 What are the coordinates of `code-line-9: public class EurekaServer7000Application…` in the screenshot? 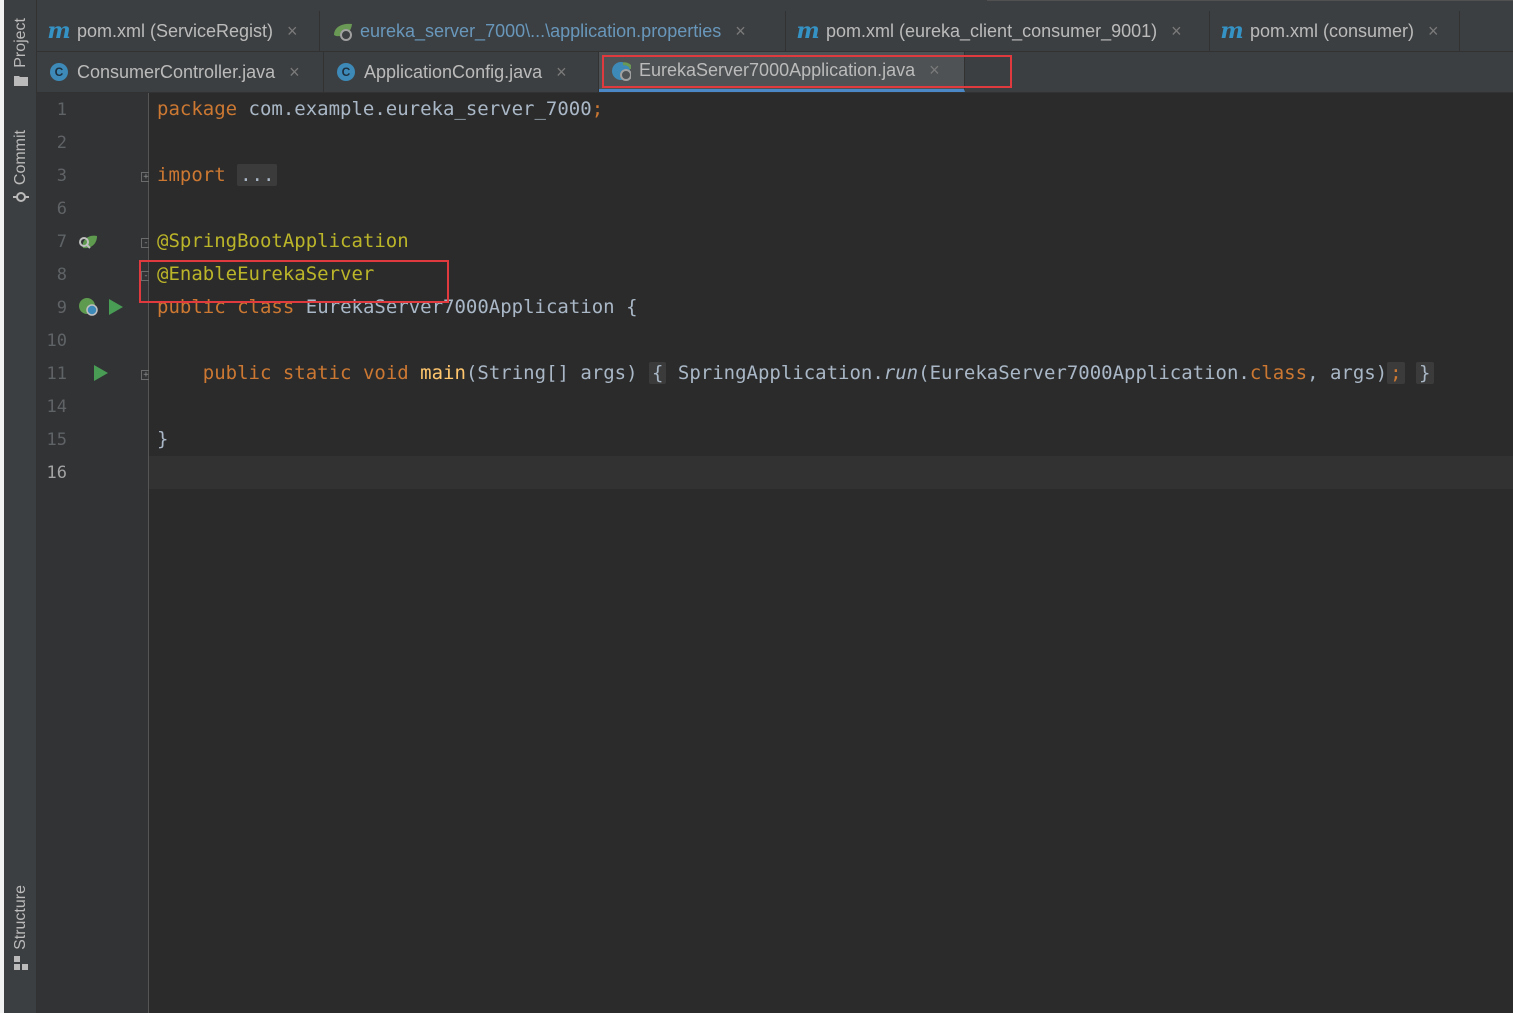 It's located at (397, 307).